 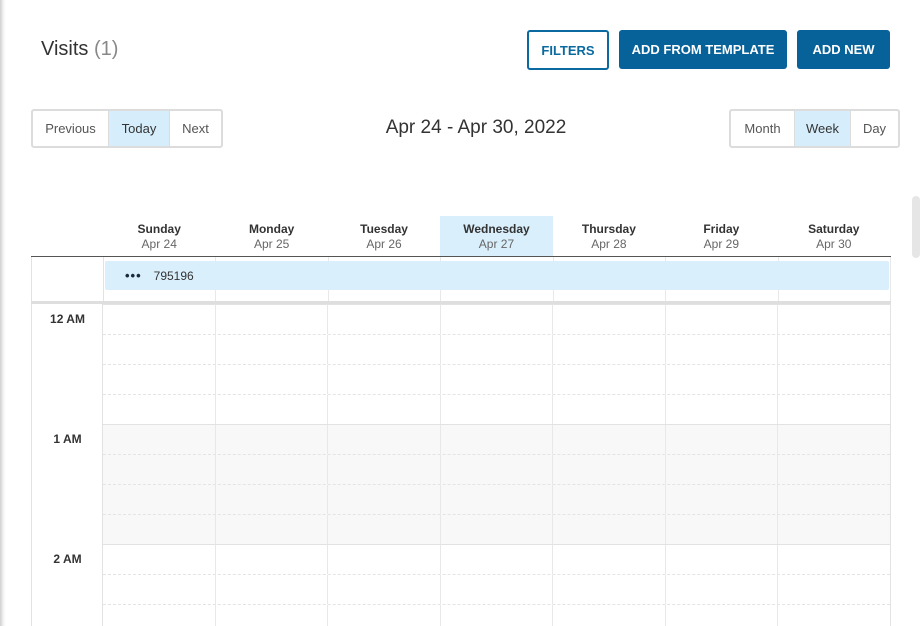 What do you see at coordinates (874, 128) in the screenshot?
I see `day-view-button: Day` at bounding box center [874, 128].